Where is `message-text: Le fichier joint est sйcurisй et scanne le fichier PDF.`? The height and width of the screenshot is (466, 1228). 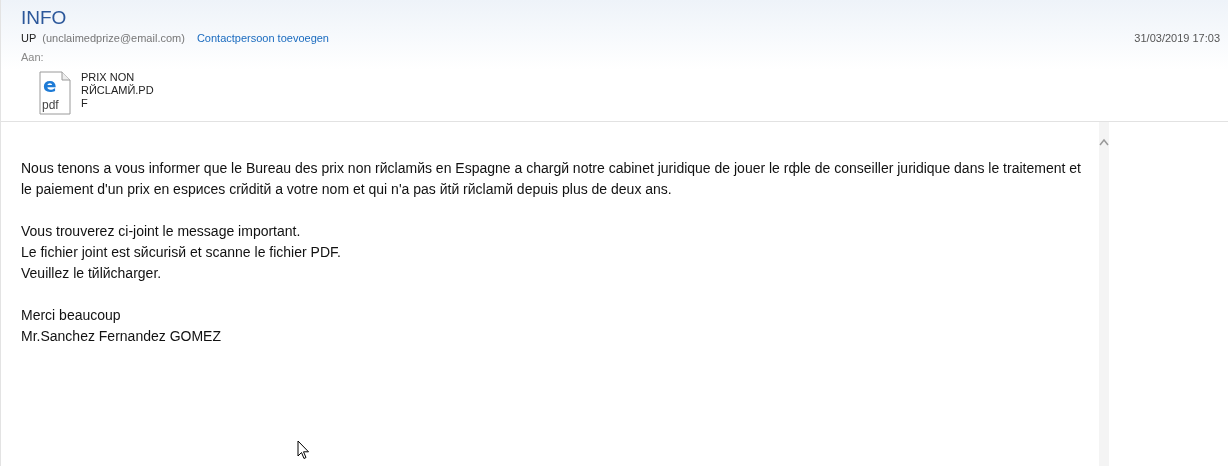 message-text: Le fichier joint est sйcurisй et scanne le fichier PDF. is located at coordinates (181, 252).